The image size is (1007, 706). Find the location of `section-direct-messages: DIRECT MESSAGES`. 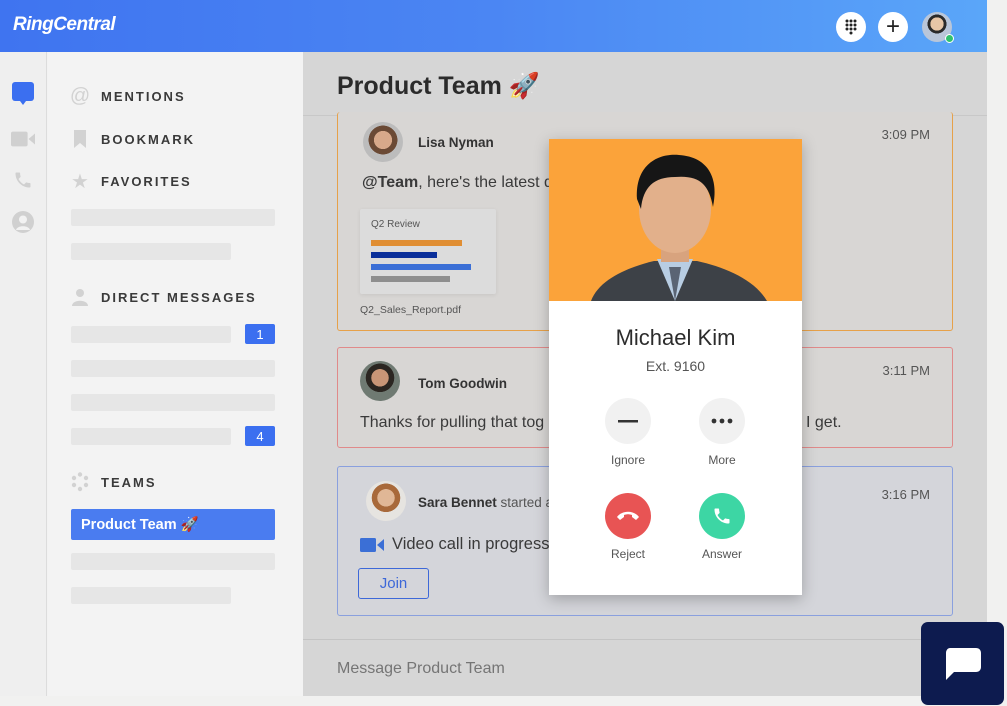

section-direct-messages: DIRECT MESSAGES is located at coordinates (163, 297).